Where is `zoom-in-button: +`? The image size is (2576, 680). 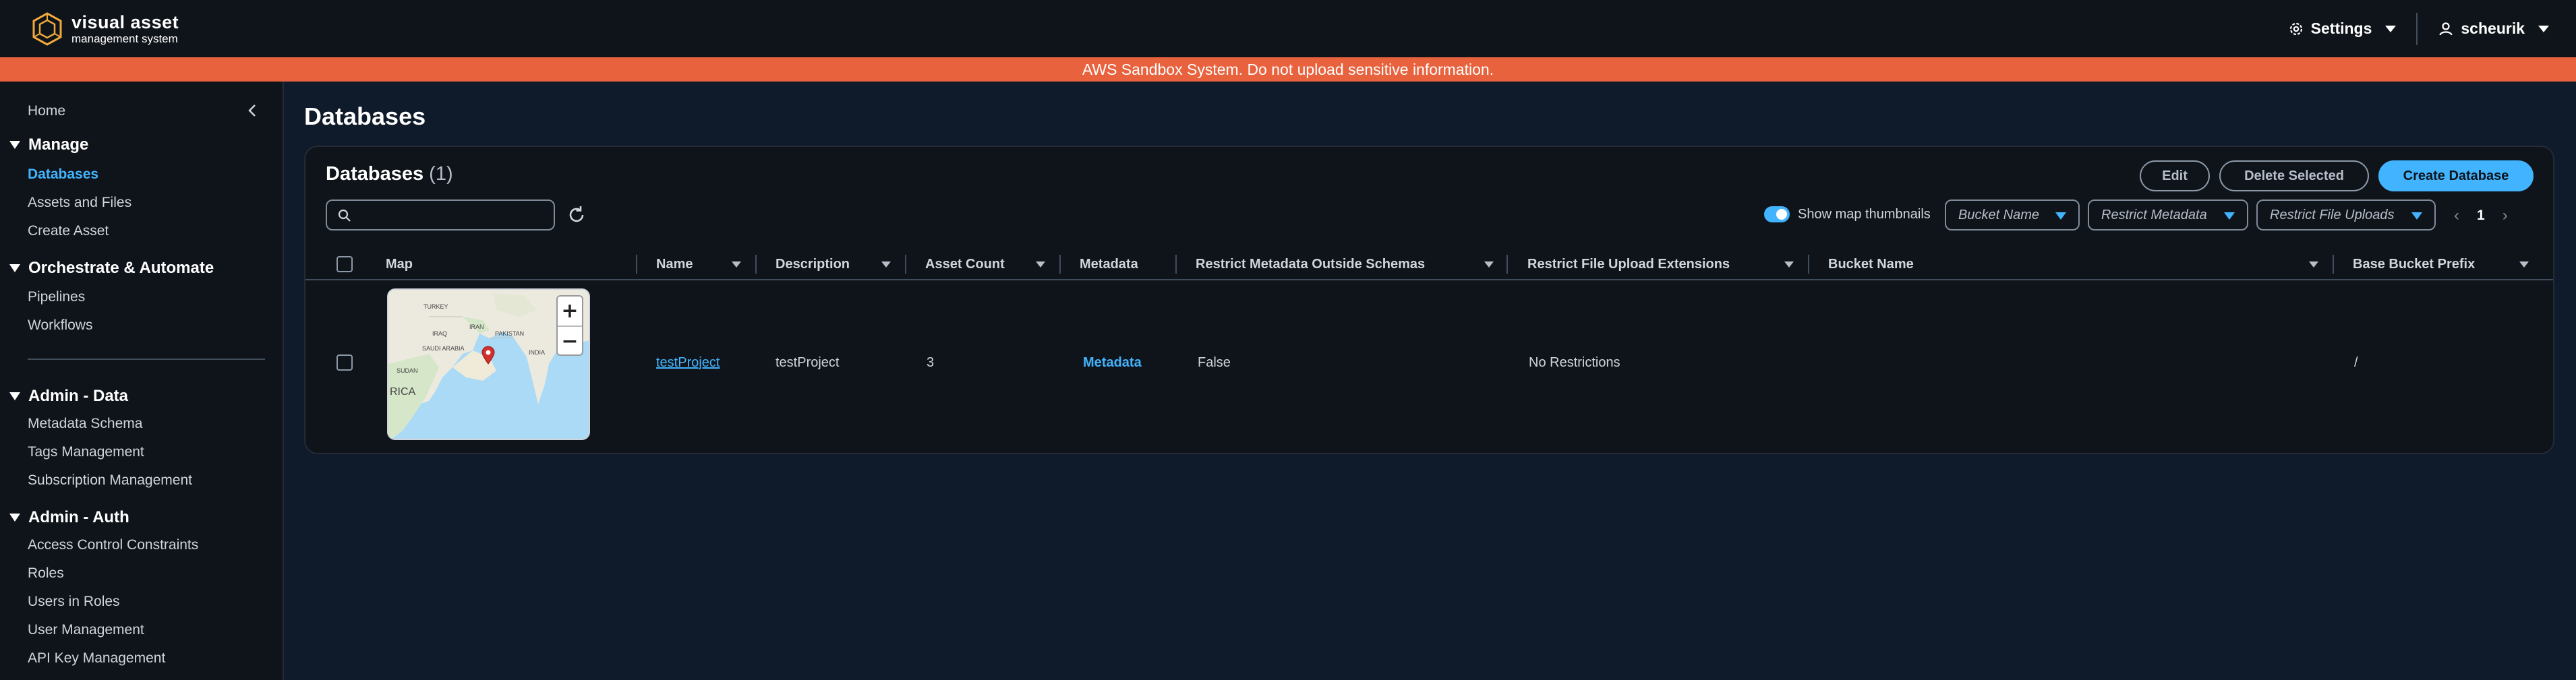
zoom-in-button: + is located at coordinates (570, 312).